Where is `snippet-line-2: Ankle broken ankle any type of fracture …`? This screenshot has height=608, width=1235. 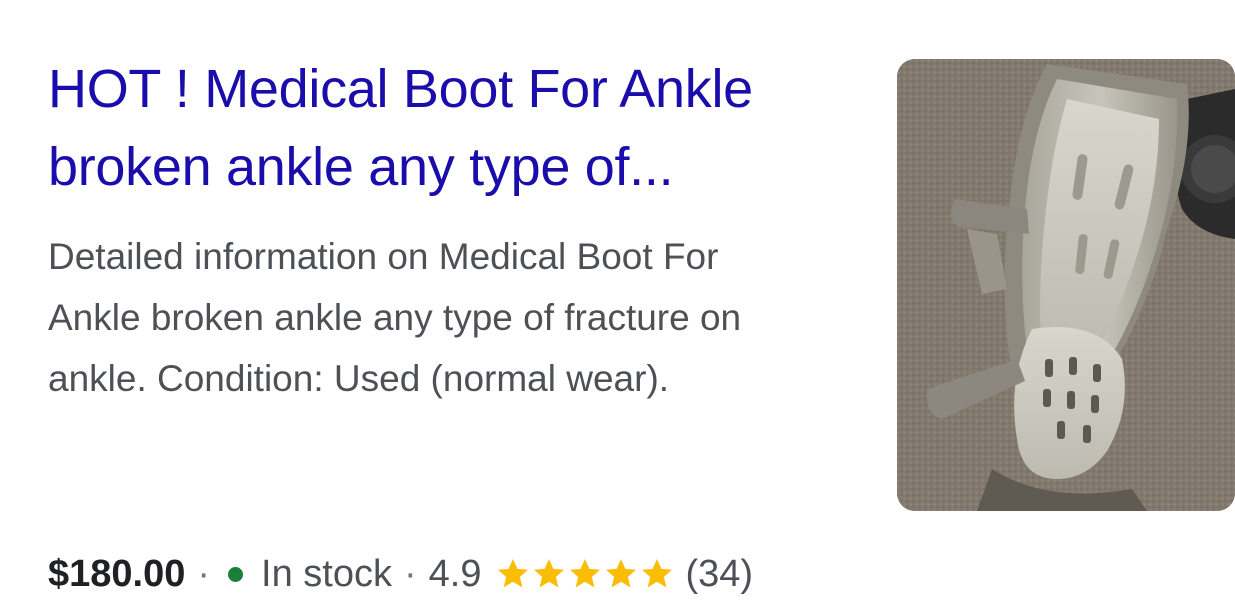 snippet-line-2: Ankle broken ankle any type of fracture … is located at coordinates (395, 317).